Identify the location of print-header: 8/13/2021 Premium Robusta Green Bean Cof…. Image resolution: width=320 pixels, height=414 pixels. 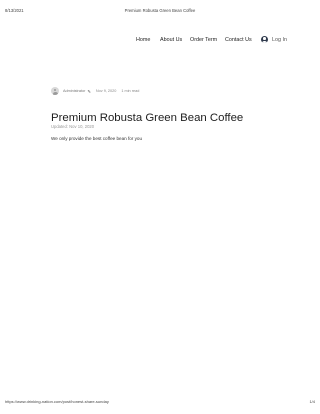
(160, 12).